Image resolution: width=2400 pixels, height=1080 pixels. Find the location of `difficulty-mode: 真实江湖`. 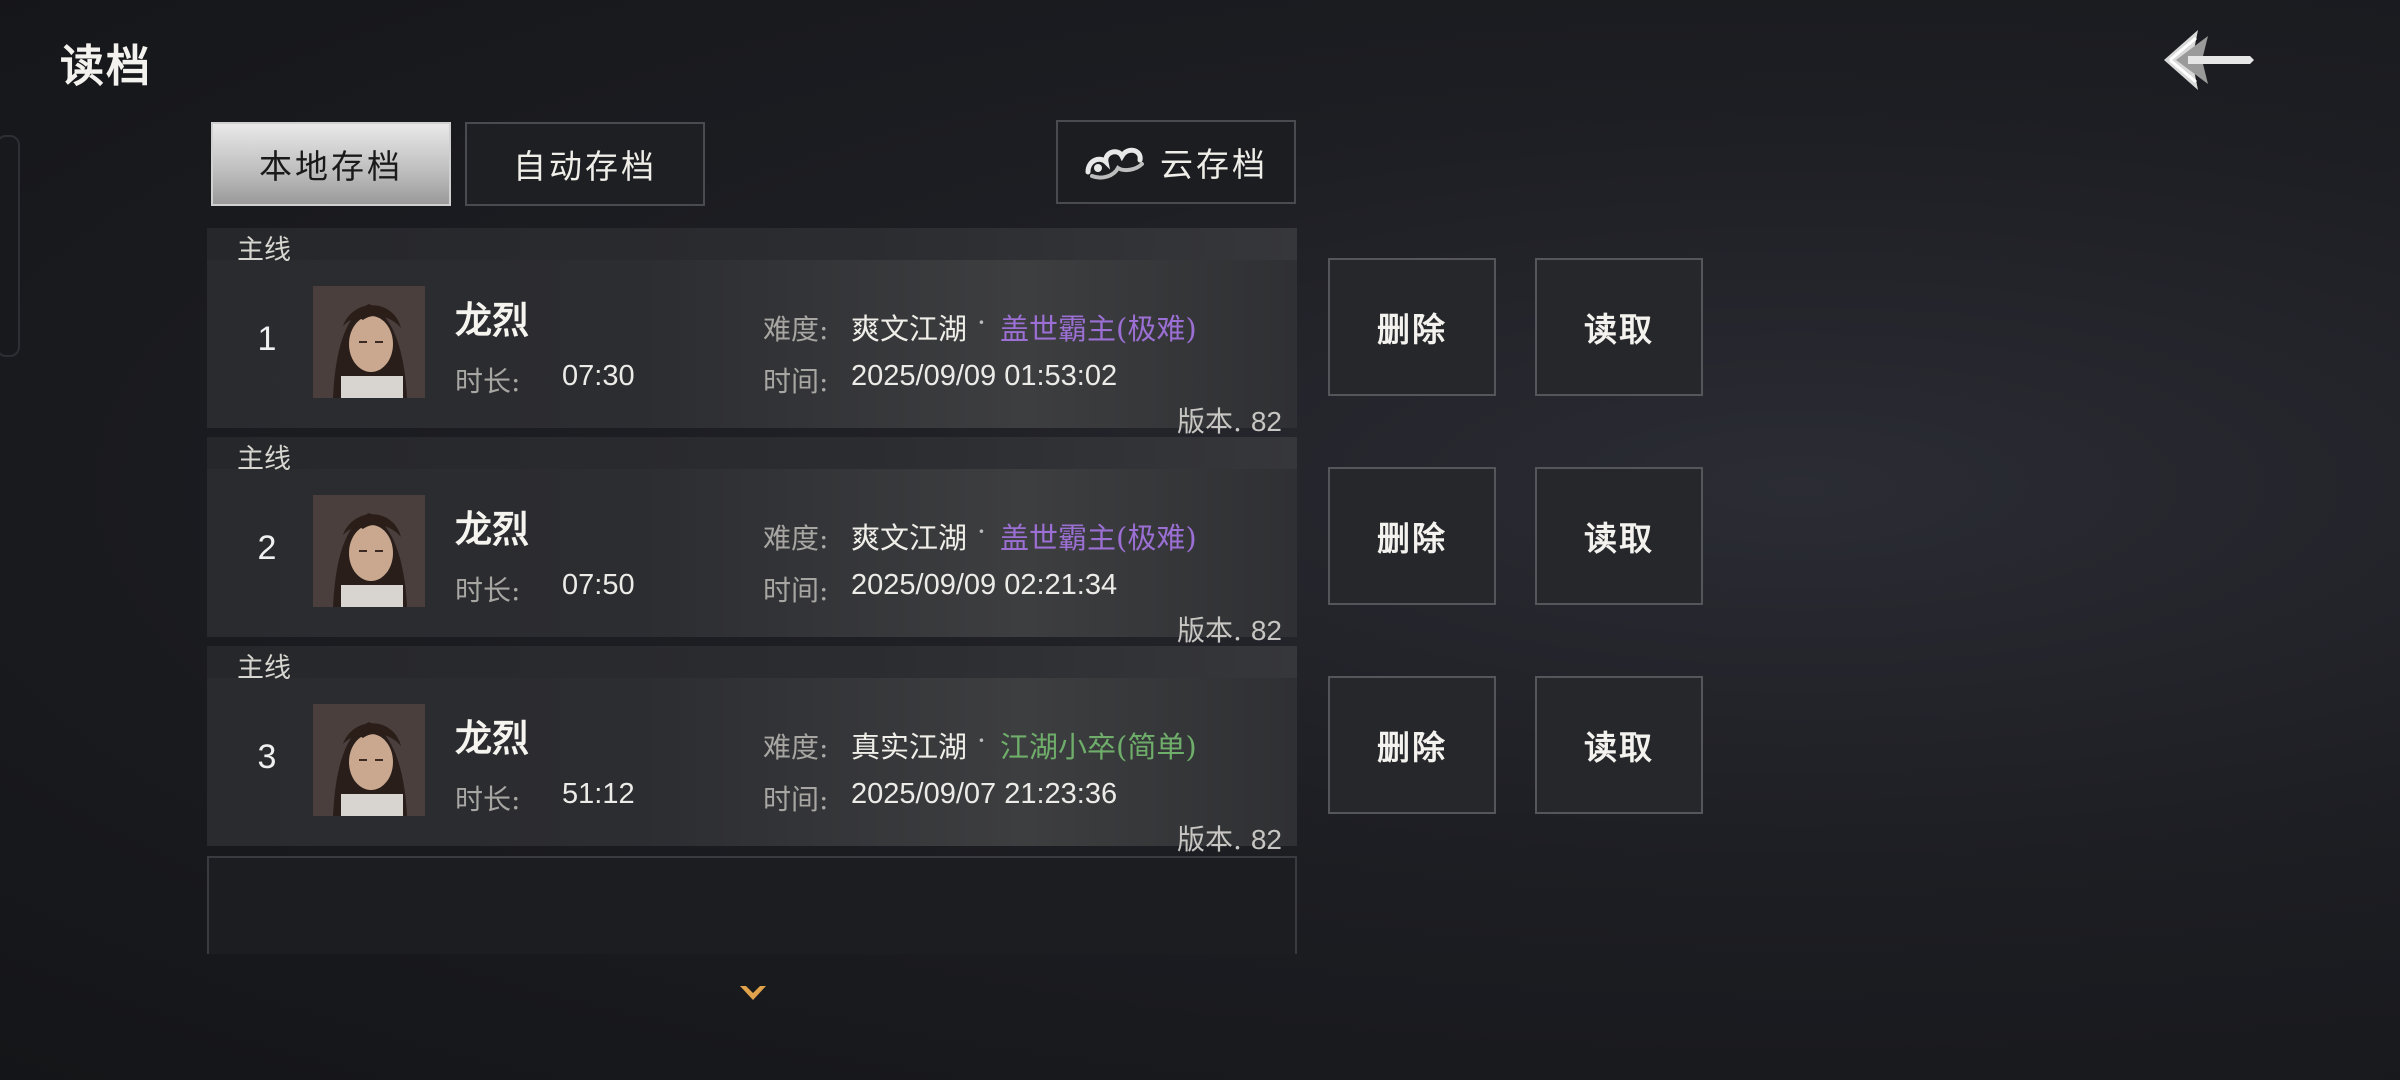

difficulty-mode: 真实江湖 is located at coordinates (909, 747).